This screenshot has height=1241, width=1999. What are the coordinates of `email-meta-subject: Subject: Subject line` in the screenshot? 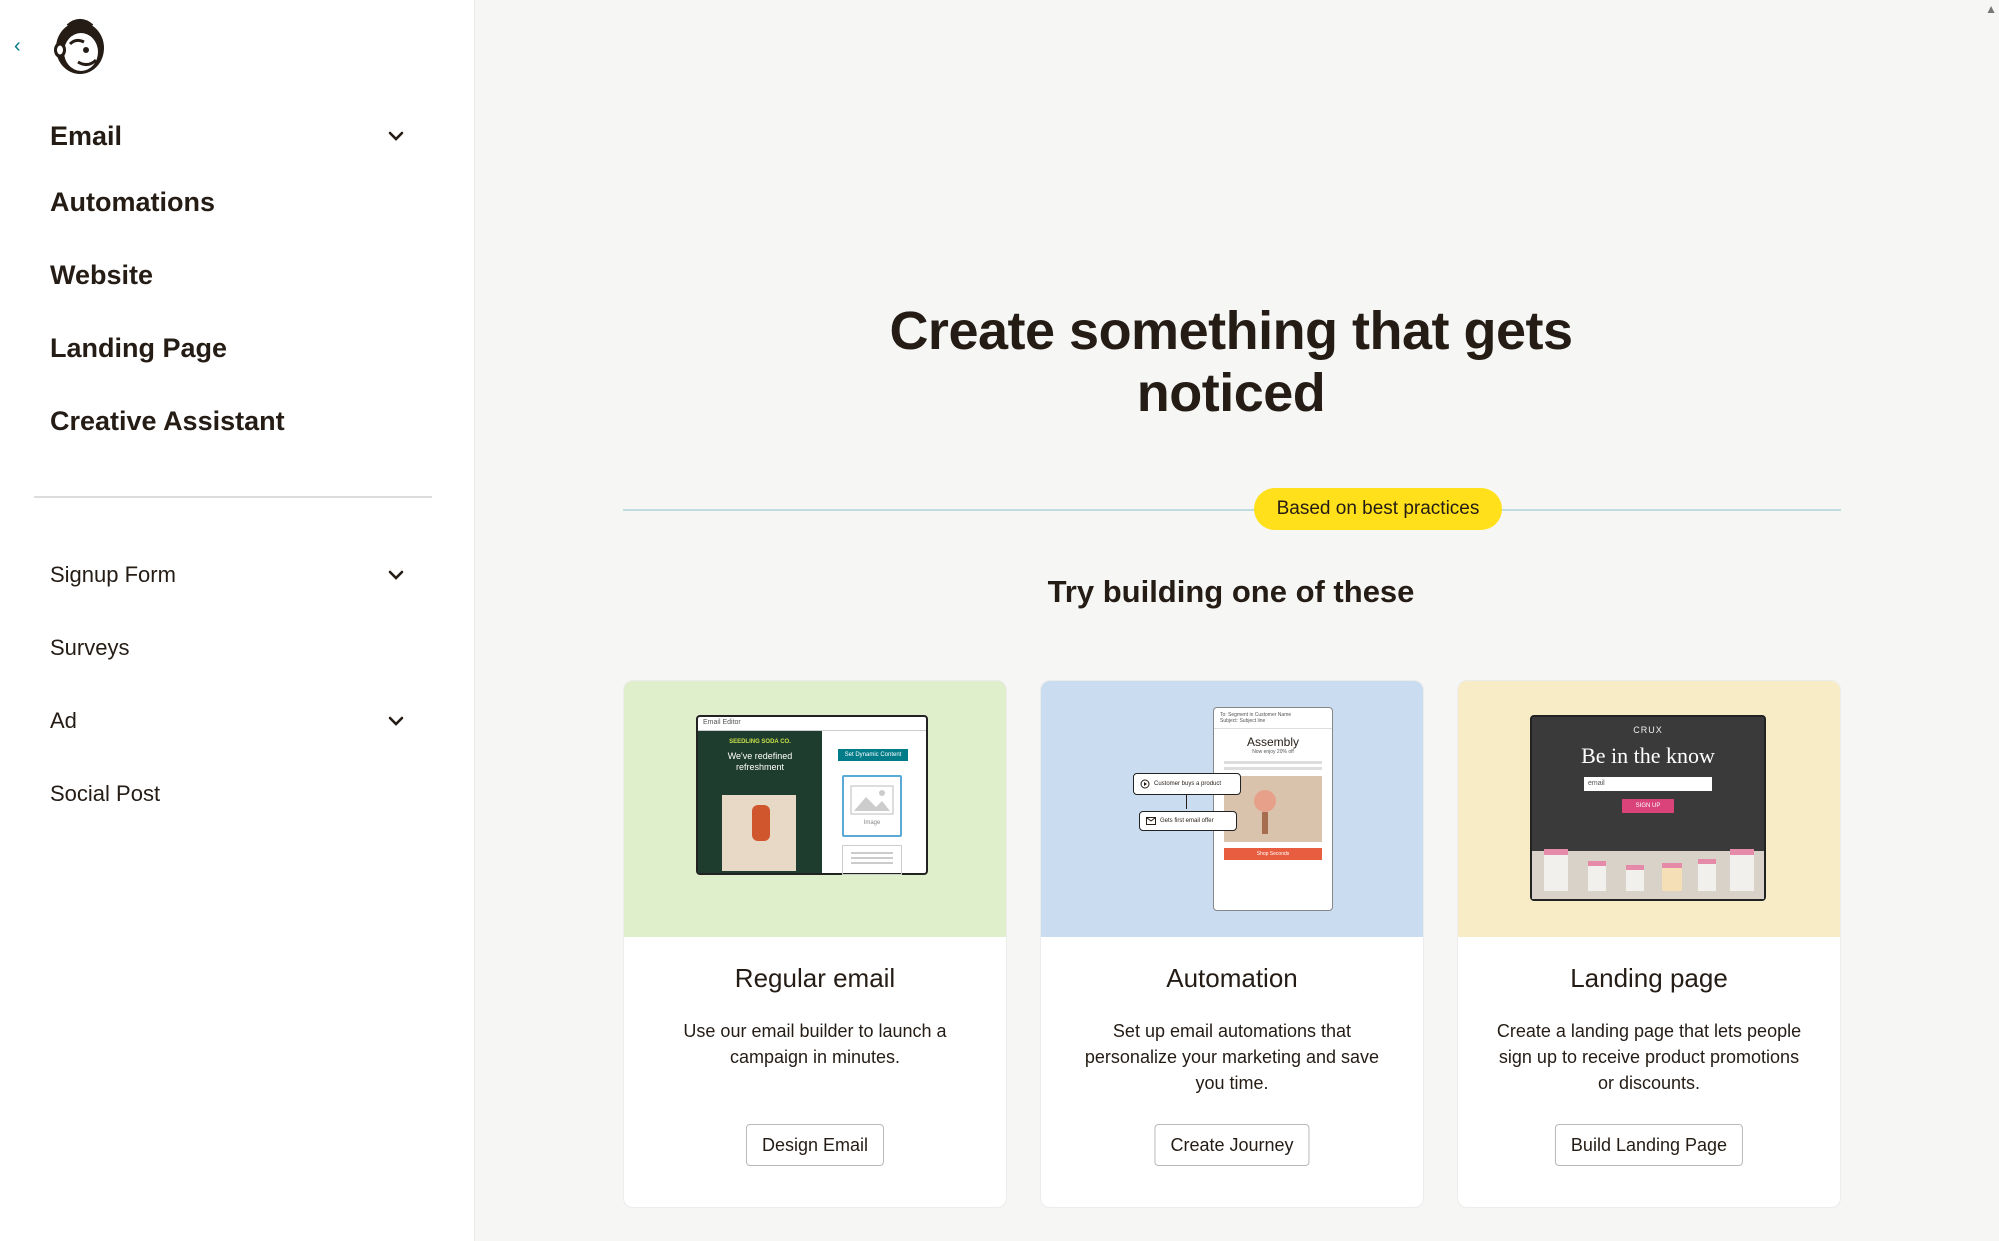 It's located at (1273, 723).